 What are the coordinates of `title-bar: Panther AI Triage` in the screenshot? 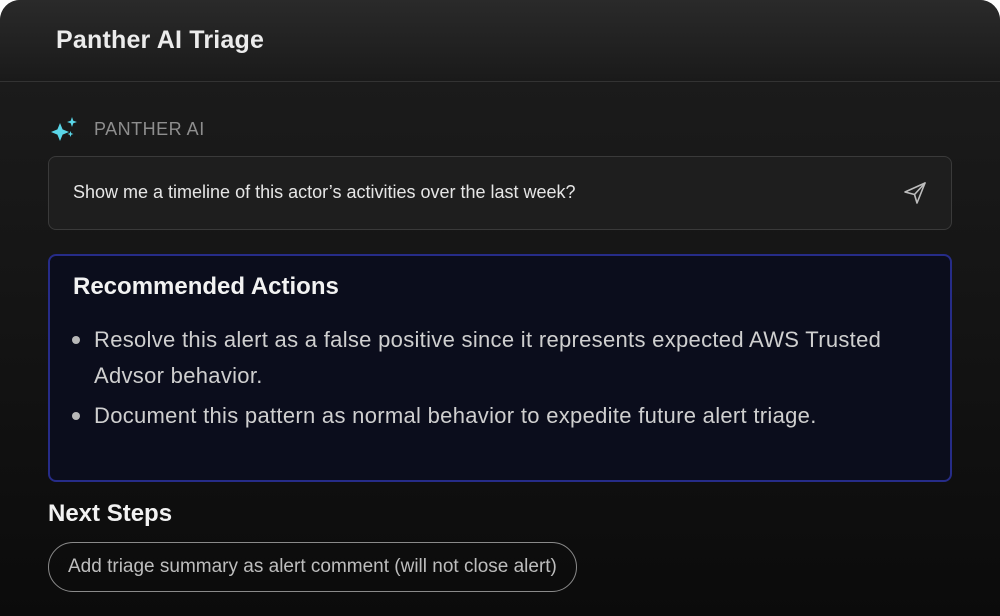 It's located at (500, 41).